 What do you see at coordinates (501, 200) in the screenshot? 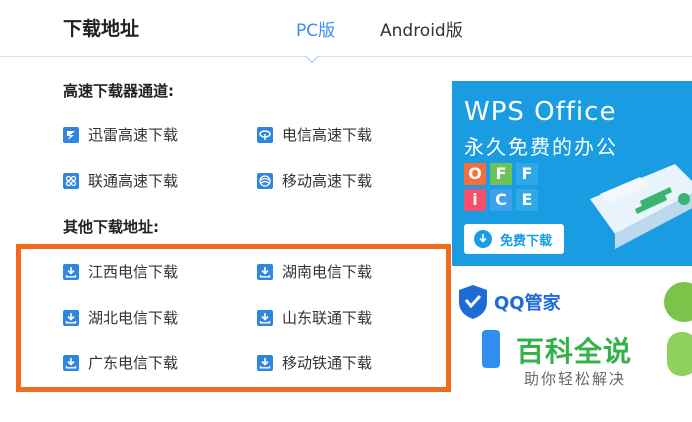
I see `office-tile: C` at bounding box center [501, 200].